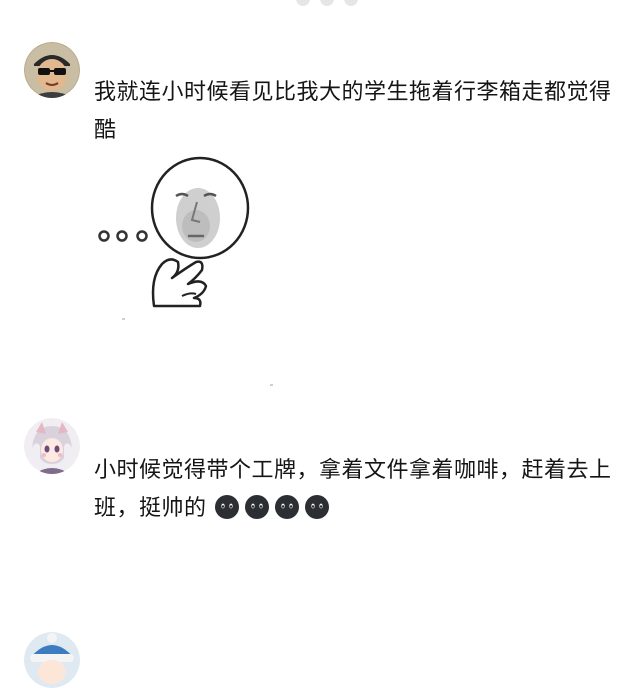 The height and width of the screenshot is (688, 640). I want to click on comment-1-text: 我就连小时候看见比我大的学生拖着行李箱走都觉得酷, so click(353, 111).